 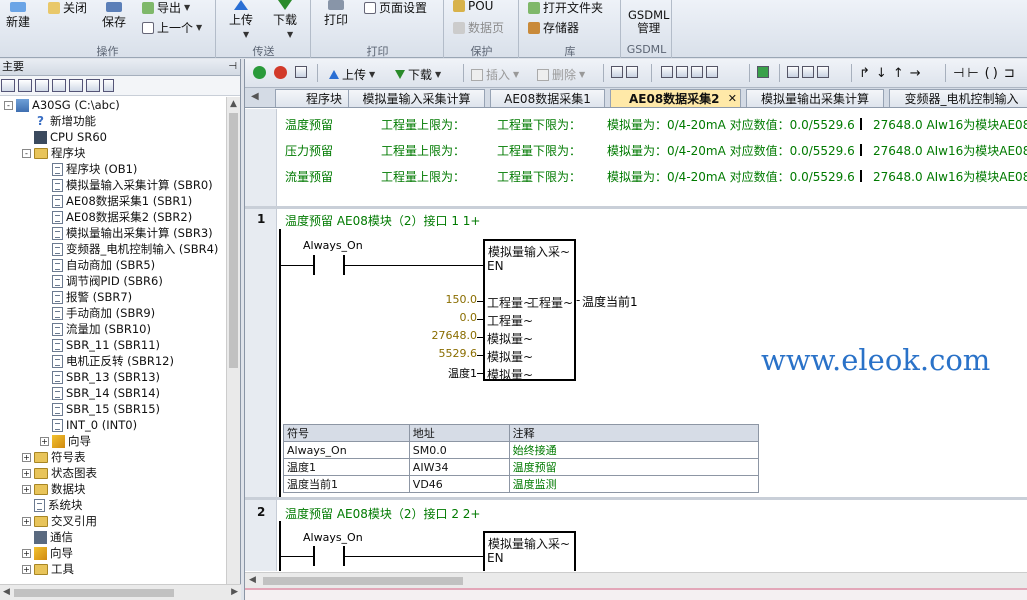 I want to click on table-row: 温度当前1 VD46 温度监测, so click(x=521, y=484).